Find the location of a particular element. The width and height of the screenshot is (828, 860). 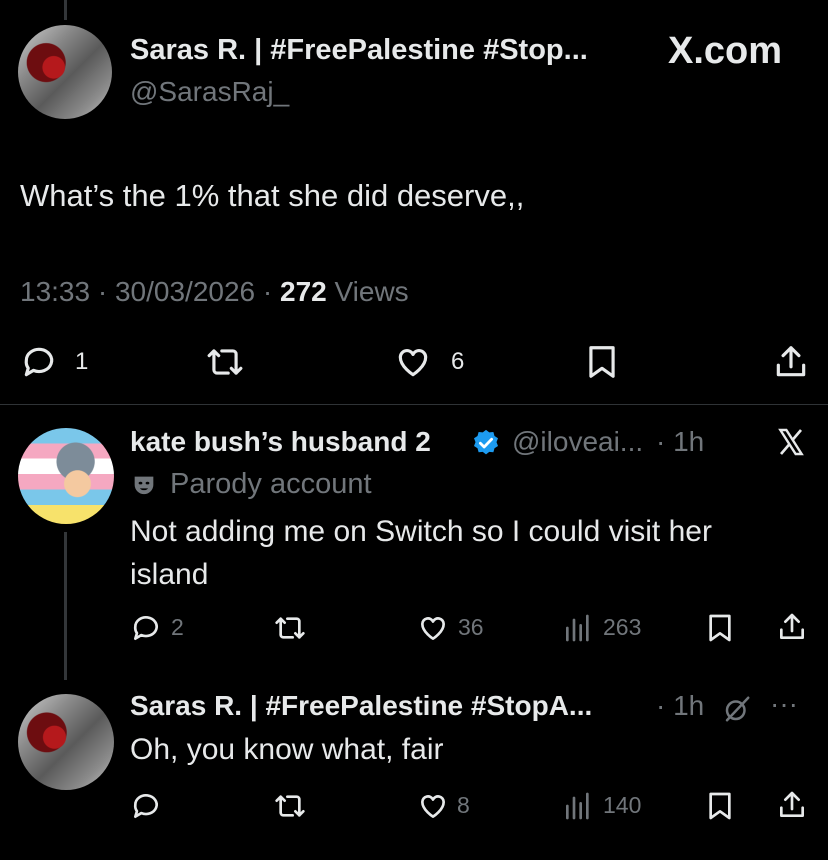

watermark: X.com is located at coordinates (725, 51).